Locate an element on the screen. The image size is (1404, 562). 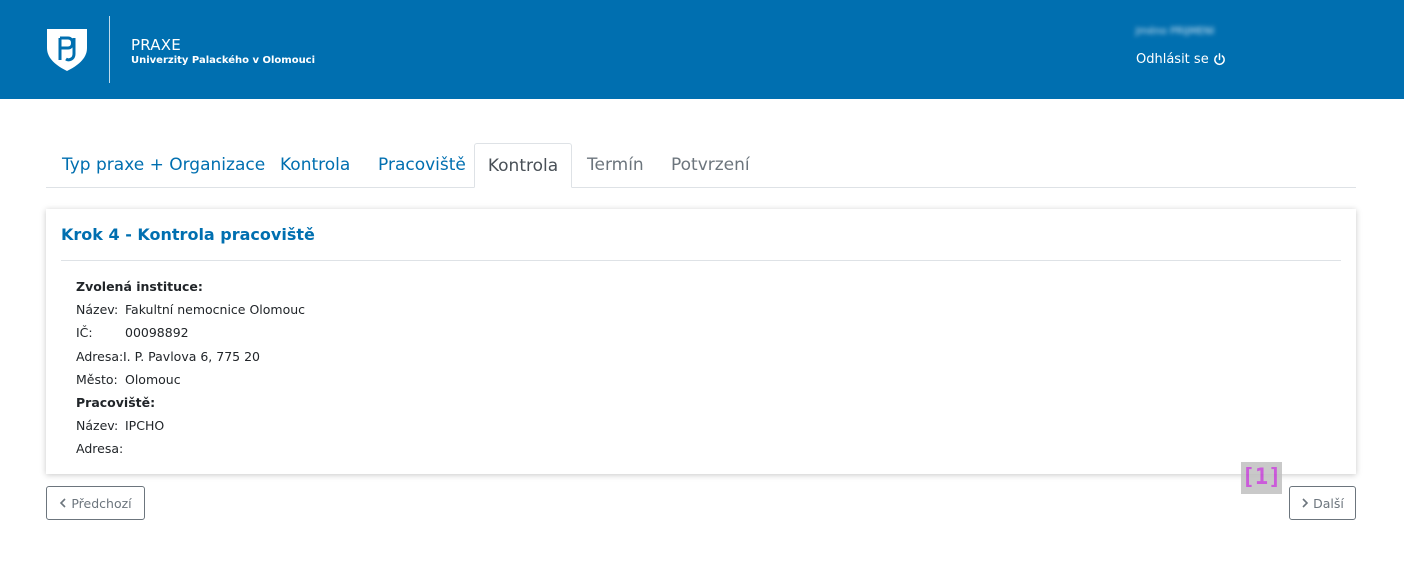
chevron-right-icon is located at coordinates (1305, 503).